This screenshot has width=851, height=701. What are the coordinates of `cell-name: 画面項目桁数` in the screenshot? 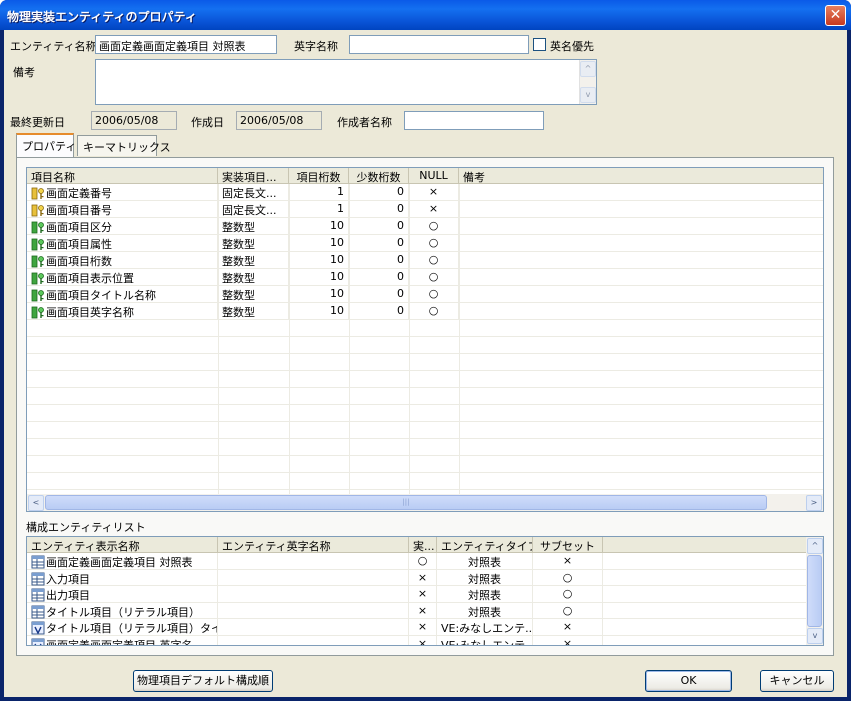 It's located at (122, 260).